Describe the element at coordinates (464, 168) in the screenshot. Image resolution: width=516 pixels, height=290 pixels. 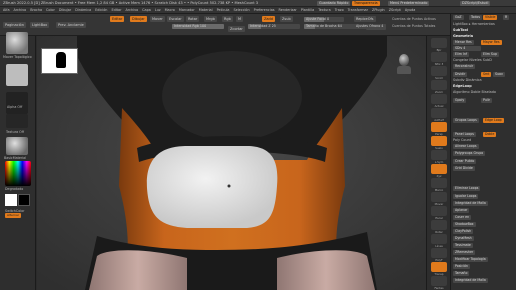
I see `grid-divide-button: Grid Divide` at that location.